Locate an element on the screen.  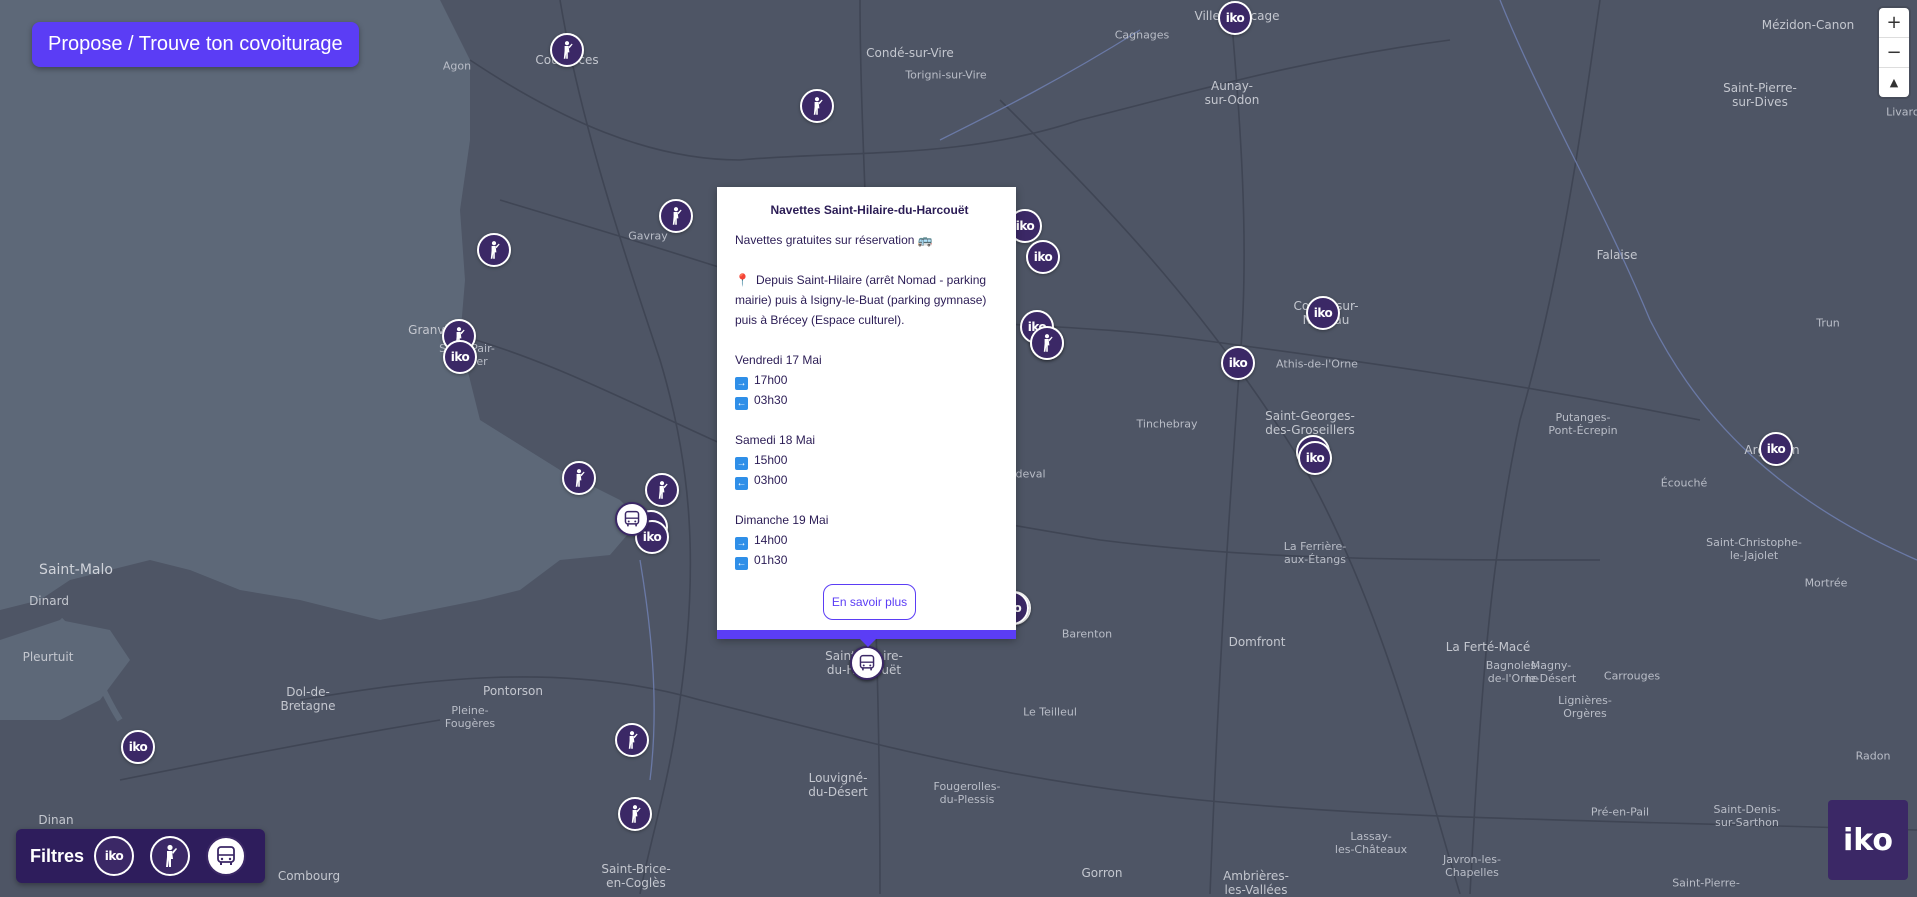
iko-logo: iko is located at coordinates (1868, 840).